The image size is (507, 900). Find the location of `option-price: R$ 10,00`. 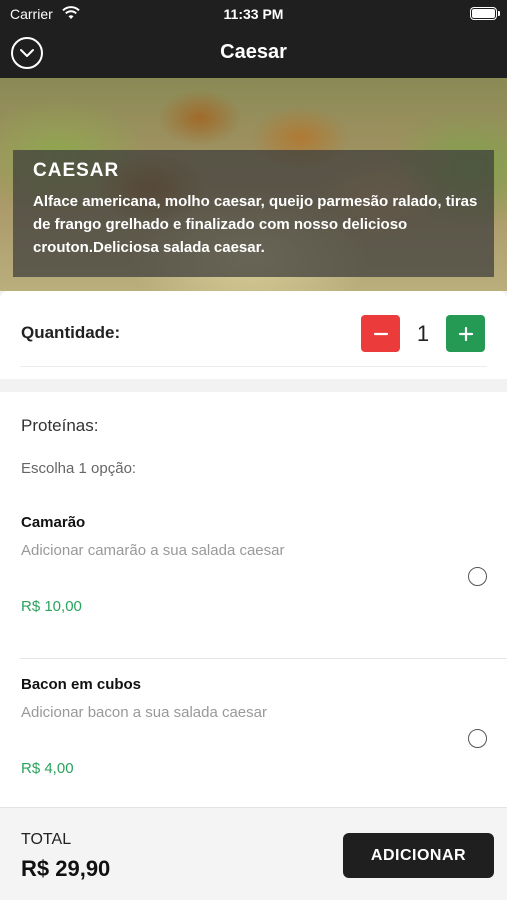

option-price: R$ 10,00 is located at coordinates (51, 606).